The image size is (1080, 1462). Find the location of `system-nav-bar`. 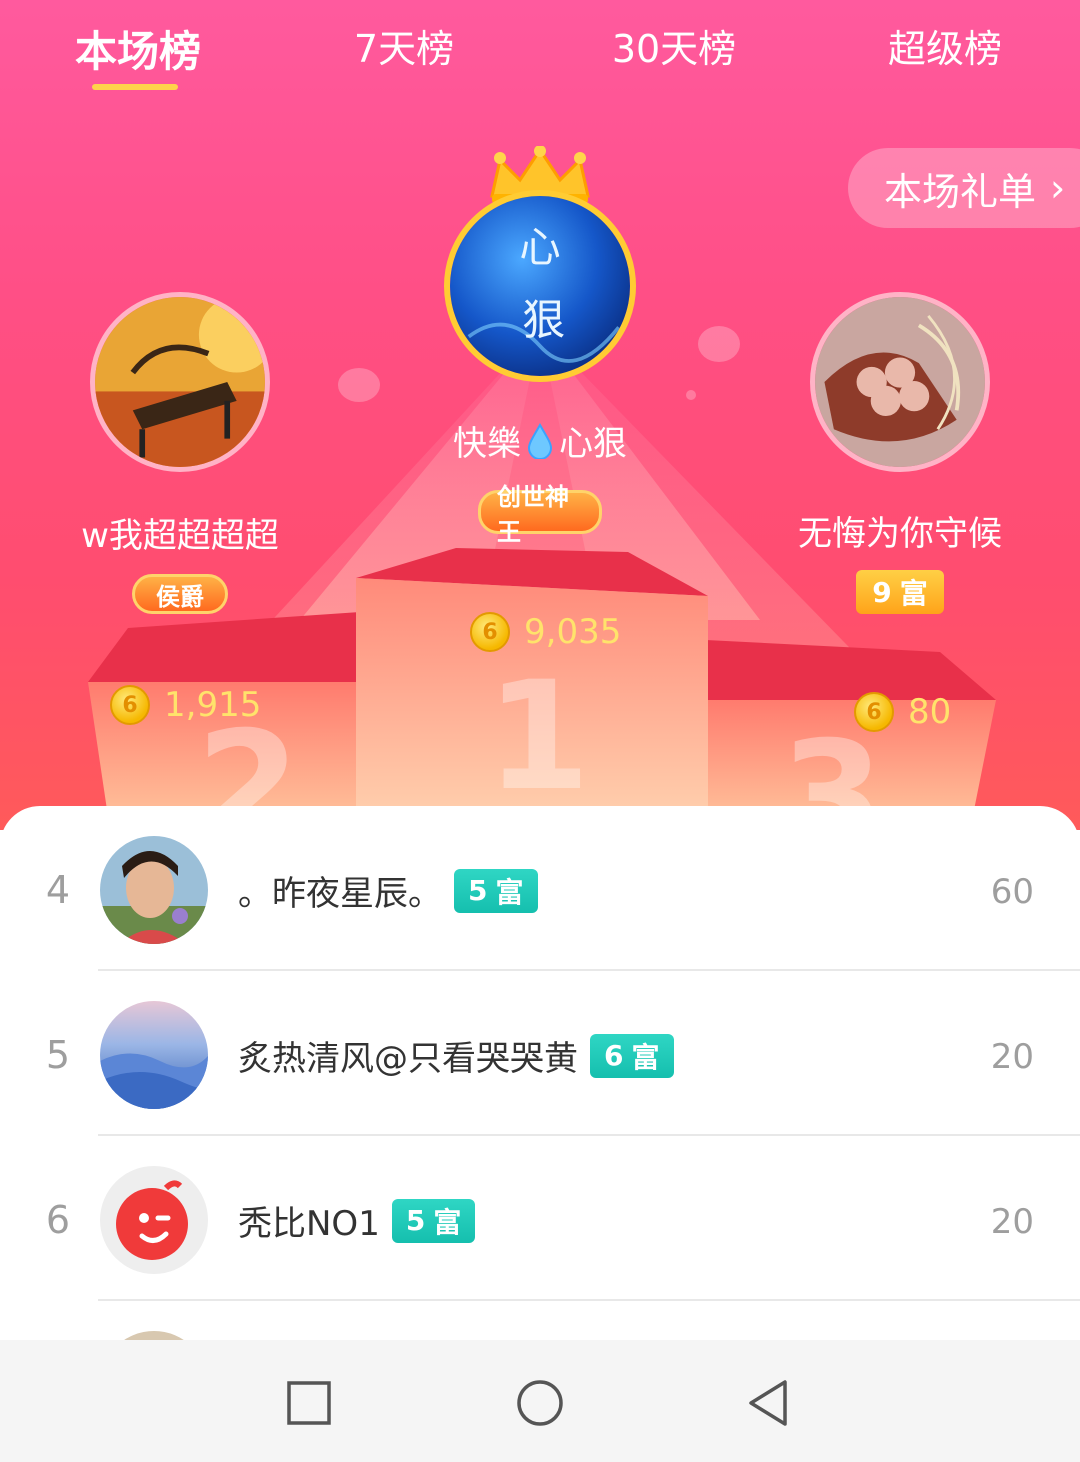

system-nav-bar is located at coordinates (540, 1401).